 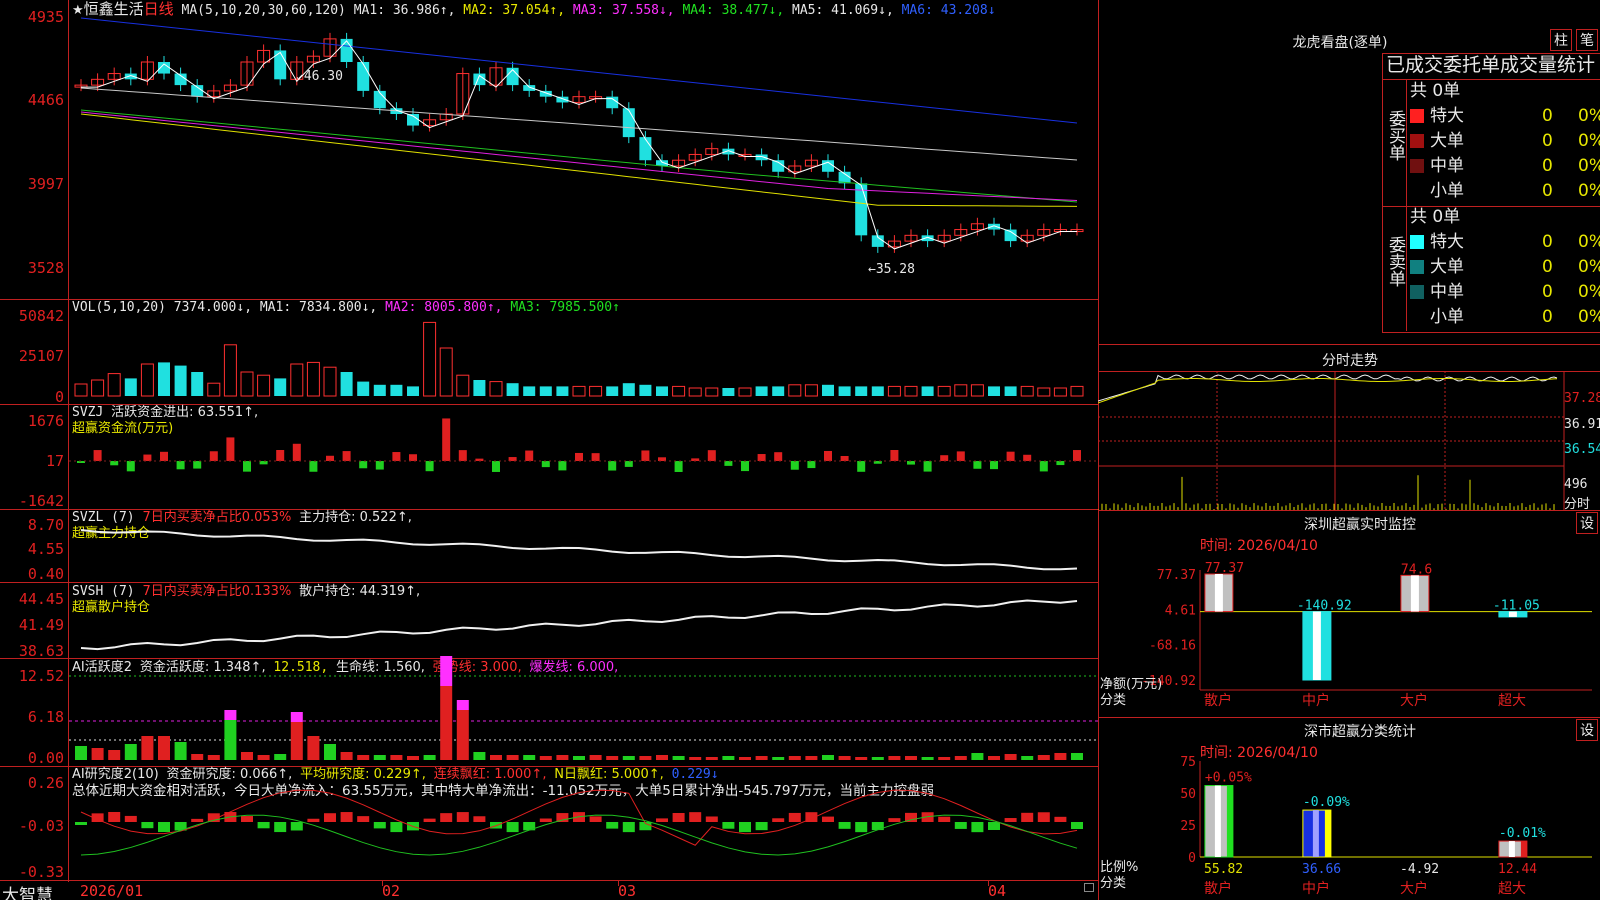 I want to click on ai-research-y-label: -0.03, so click(x=41, y=826).